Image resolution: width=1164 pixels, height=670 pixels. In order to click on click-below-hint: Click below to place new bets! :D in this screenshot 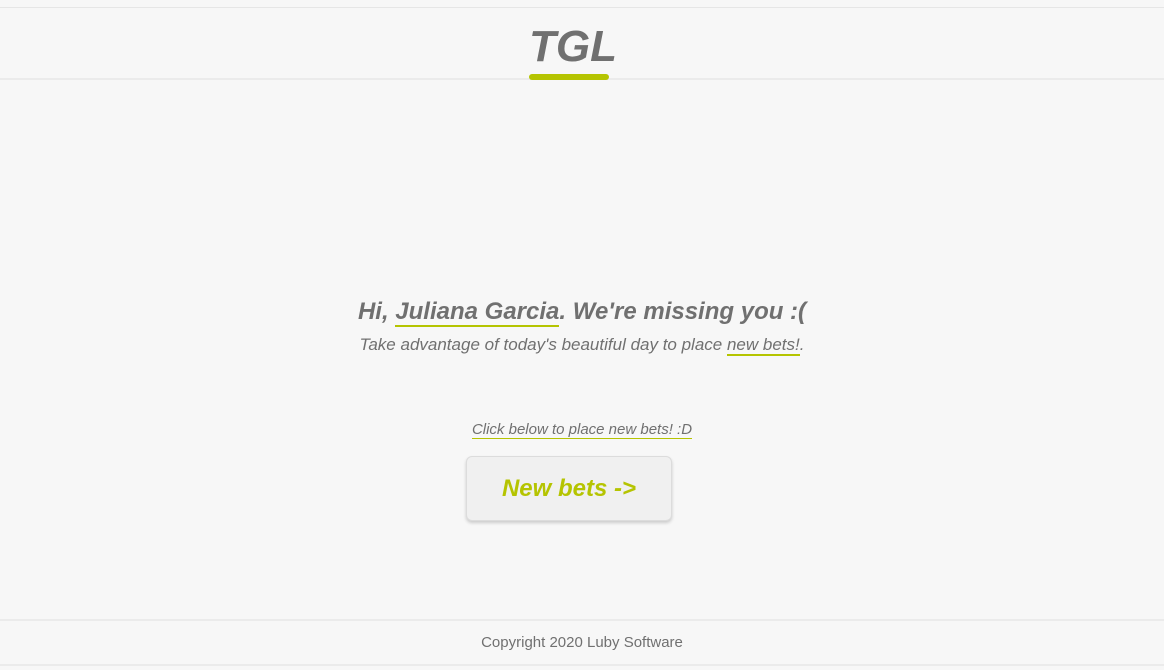, I will do `click(582, 430)`.